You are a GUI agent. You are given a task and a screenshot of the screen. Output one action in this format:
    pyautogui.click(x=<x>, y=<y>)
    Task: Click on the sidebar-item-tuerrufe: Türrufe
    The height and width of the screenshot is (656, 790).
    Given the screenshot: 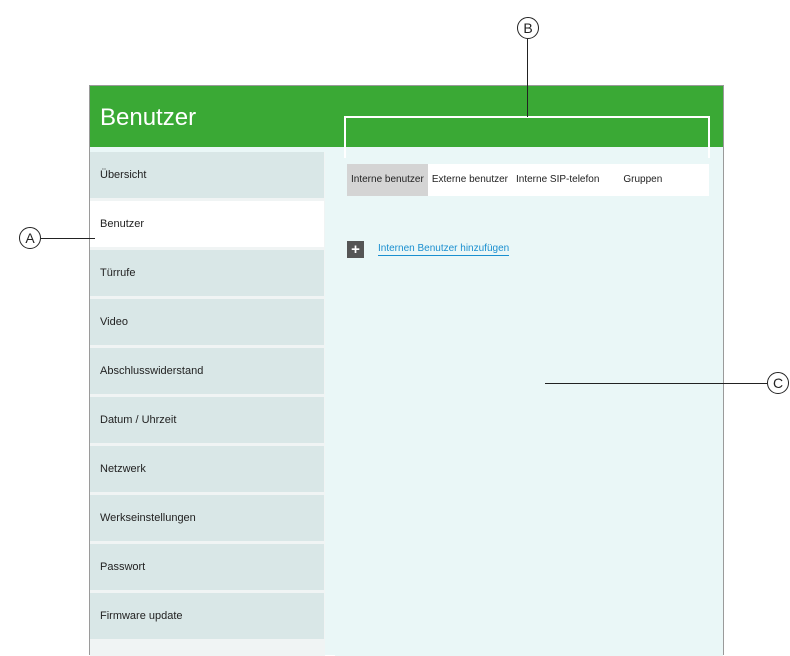 What is the action you would take?
    pyautogui.click(x=207, y=273)
    